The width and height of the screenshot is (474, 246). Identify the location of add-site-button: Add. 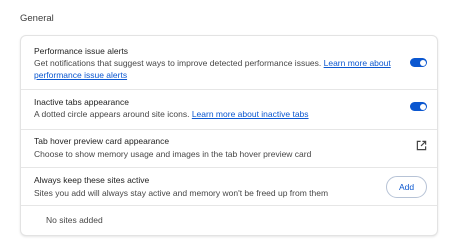
(406, 187).